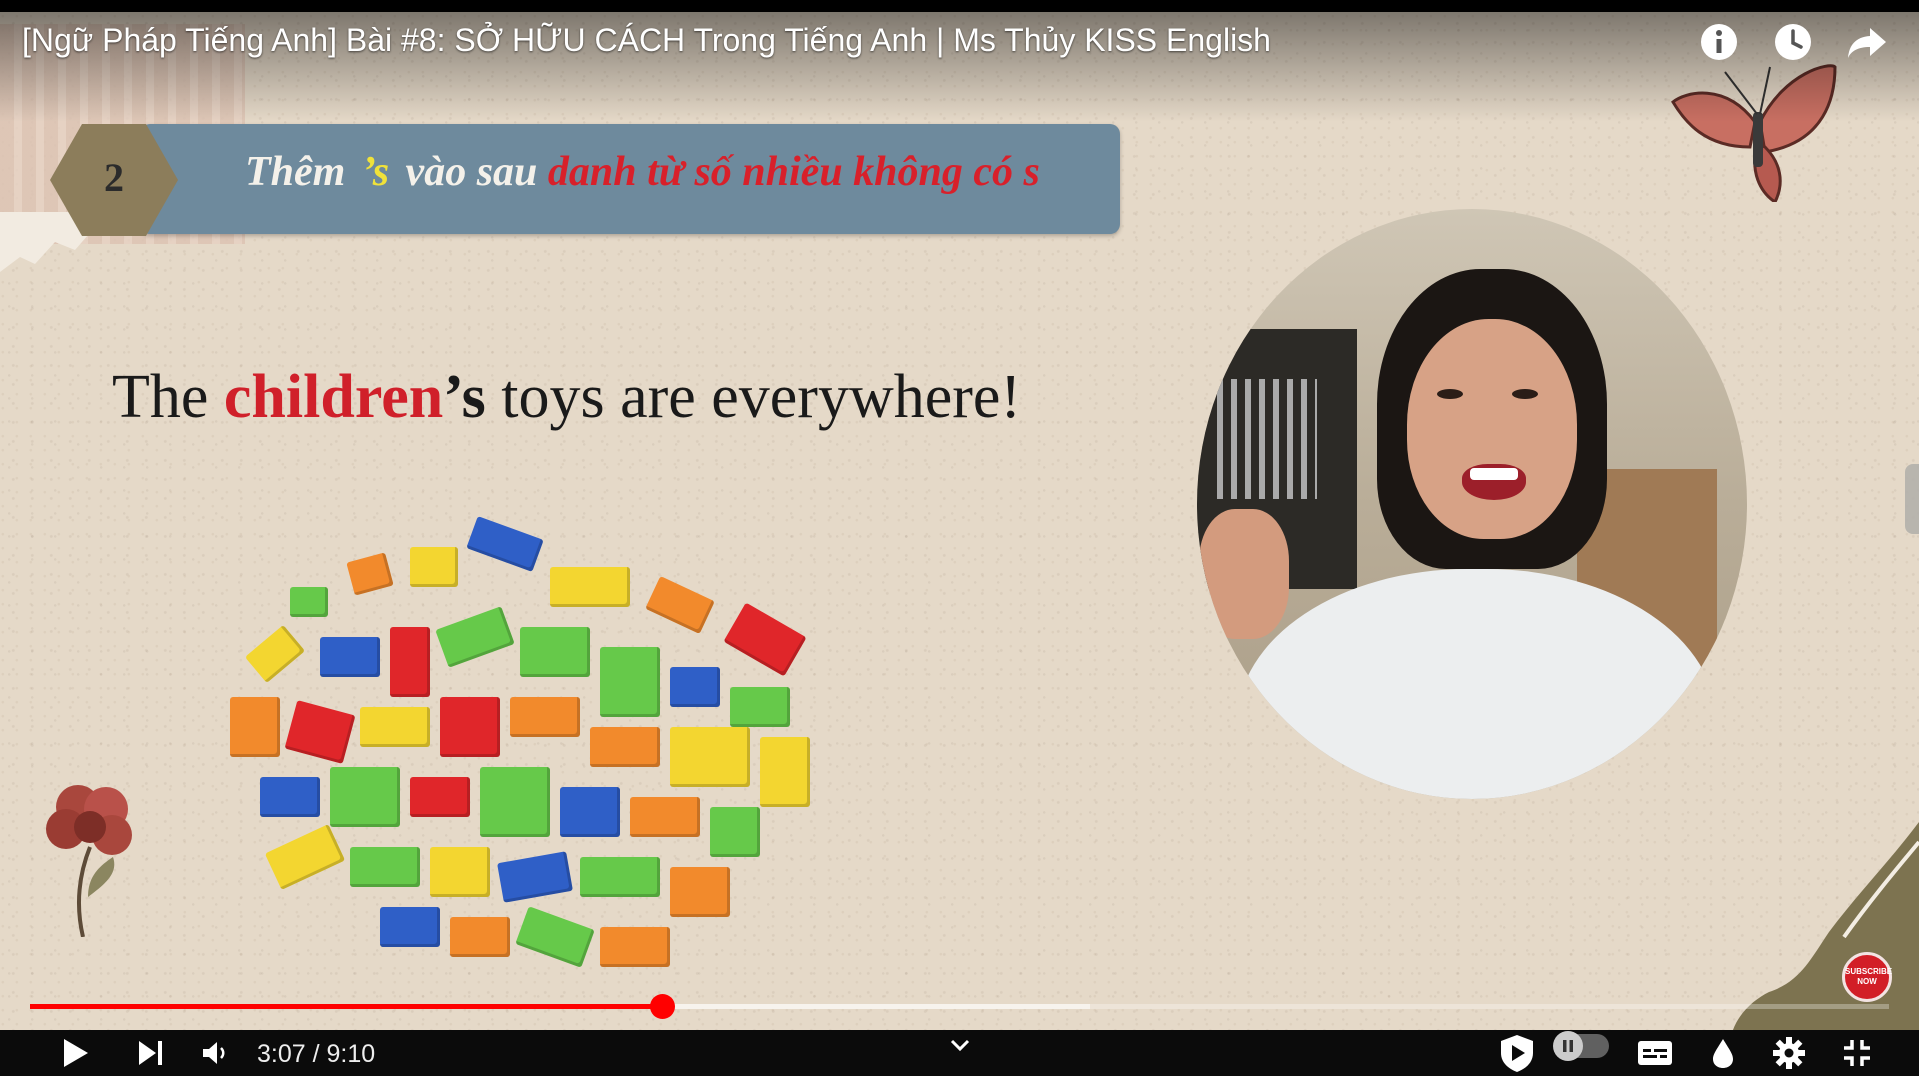 The height and width of the screenshot is (1076, 1919). I want to click on sentence-before: The, so click(168, 397).